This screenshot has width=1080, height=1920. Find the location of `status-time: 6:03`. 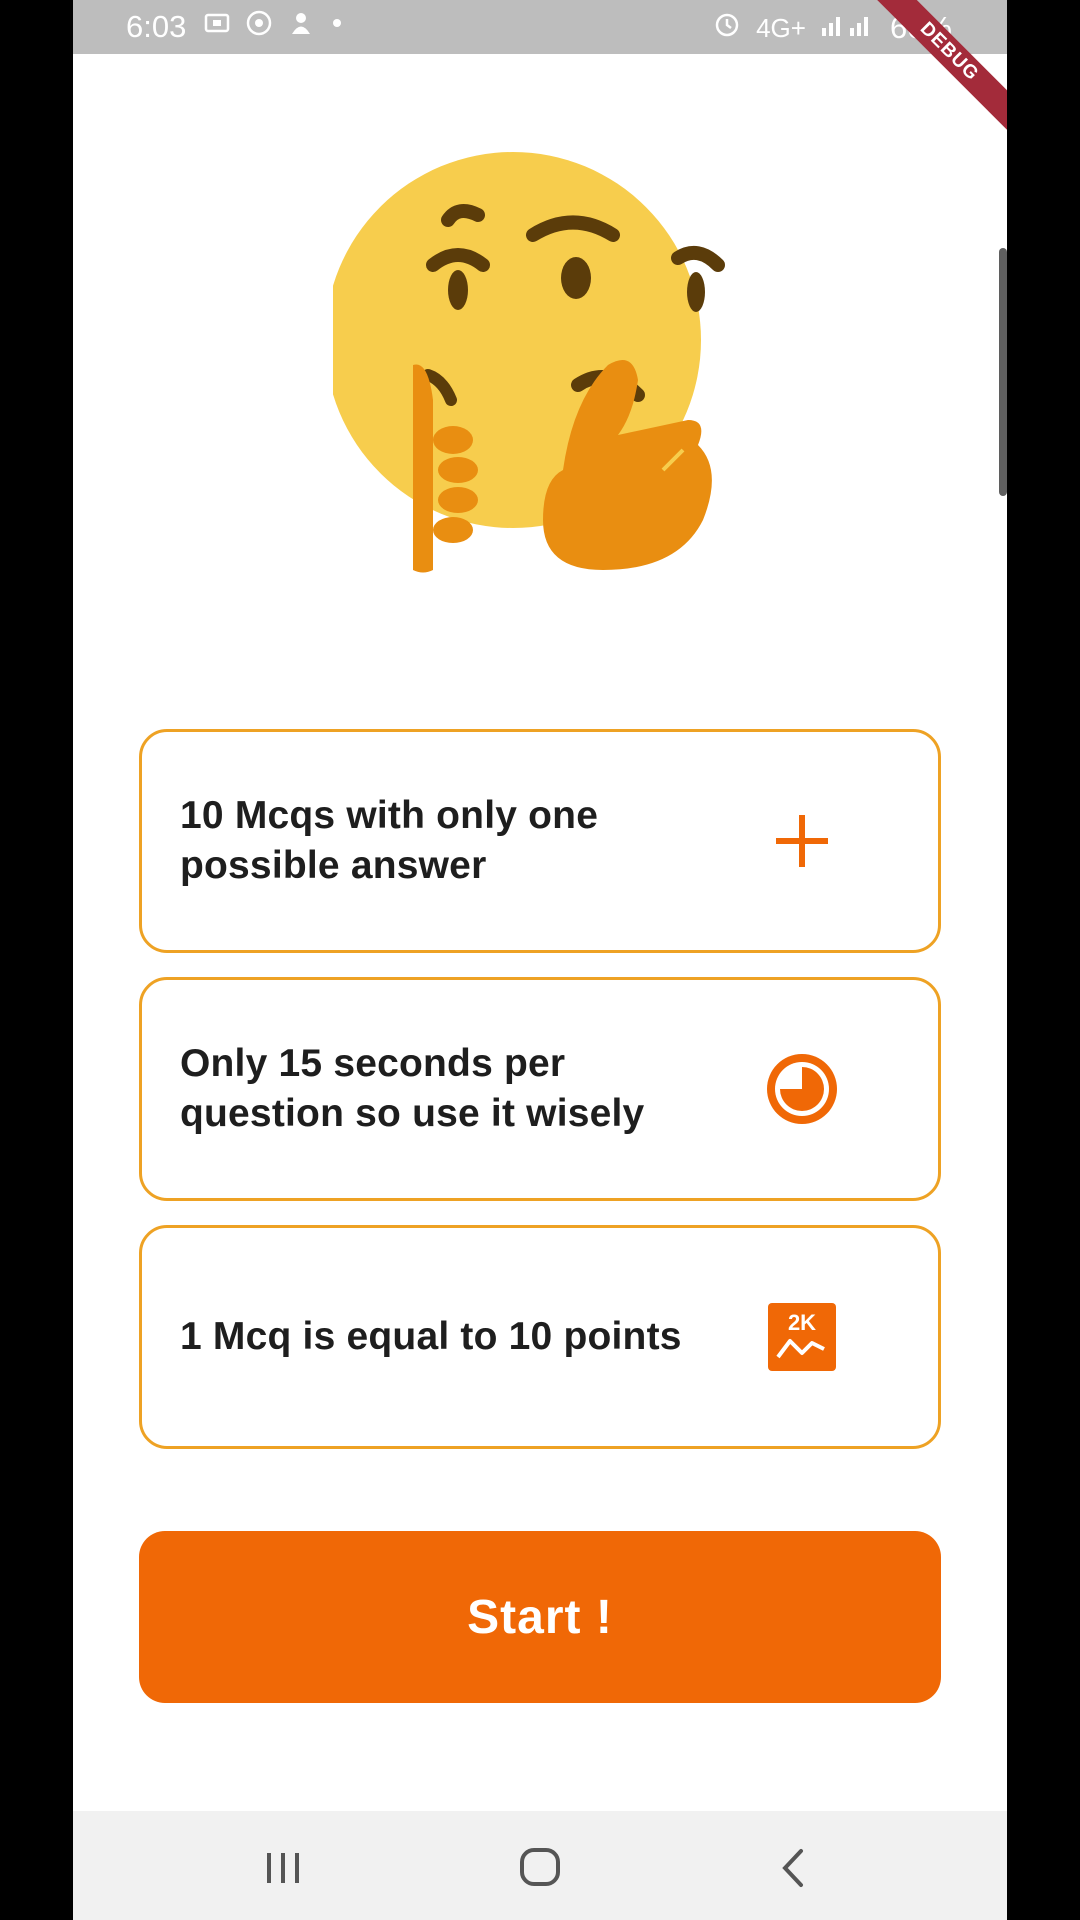

status-time: 6:03 is located at coordinates (156, 26).